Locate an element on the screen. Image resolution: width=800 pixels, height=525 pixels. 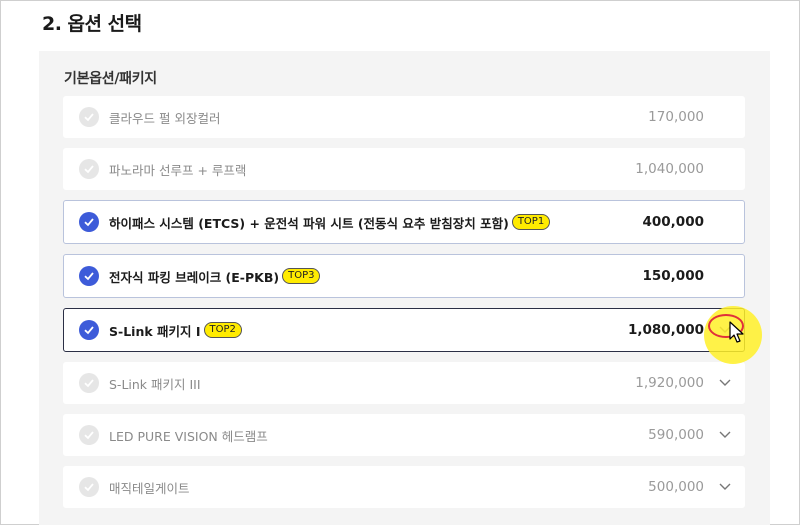
option-item-slink-package-1: S-Link 패키지 I TOP2 1,080,000 is located at coordinates (404, 330).